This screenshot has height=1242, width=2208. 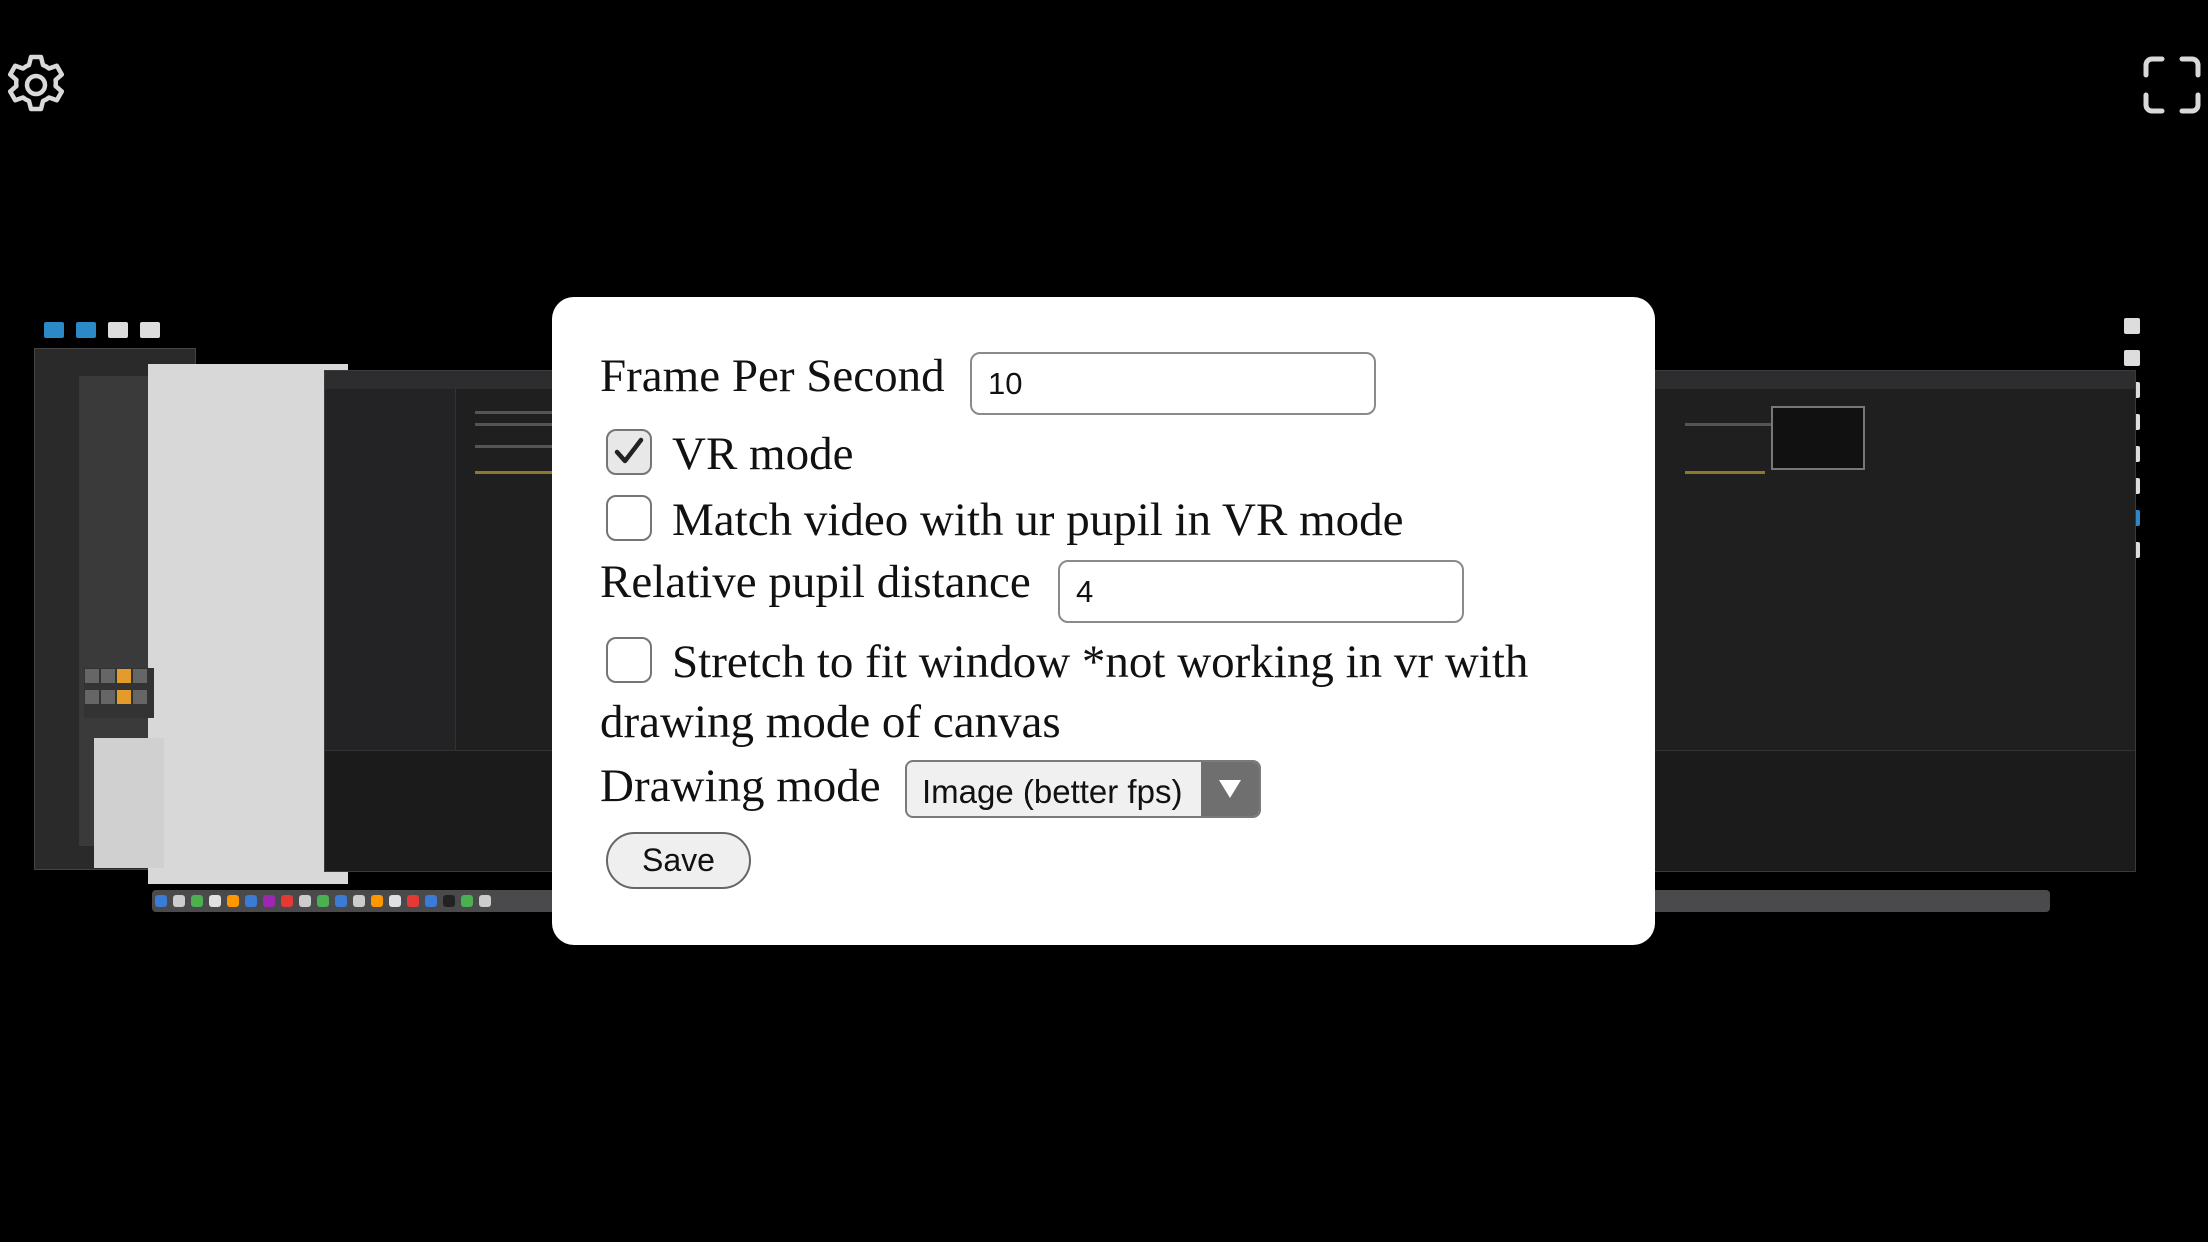 I want to click on stretch-checkbox, so click(x=629, y=660).